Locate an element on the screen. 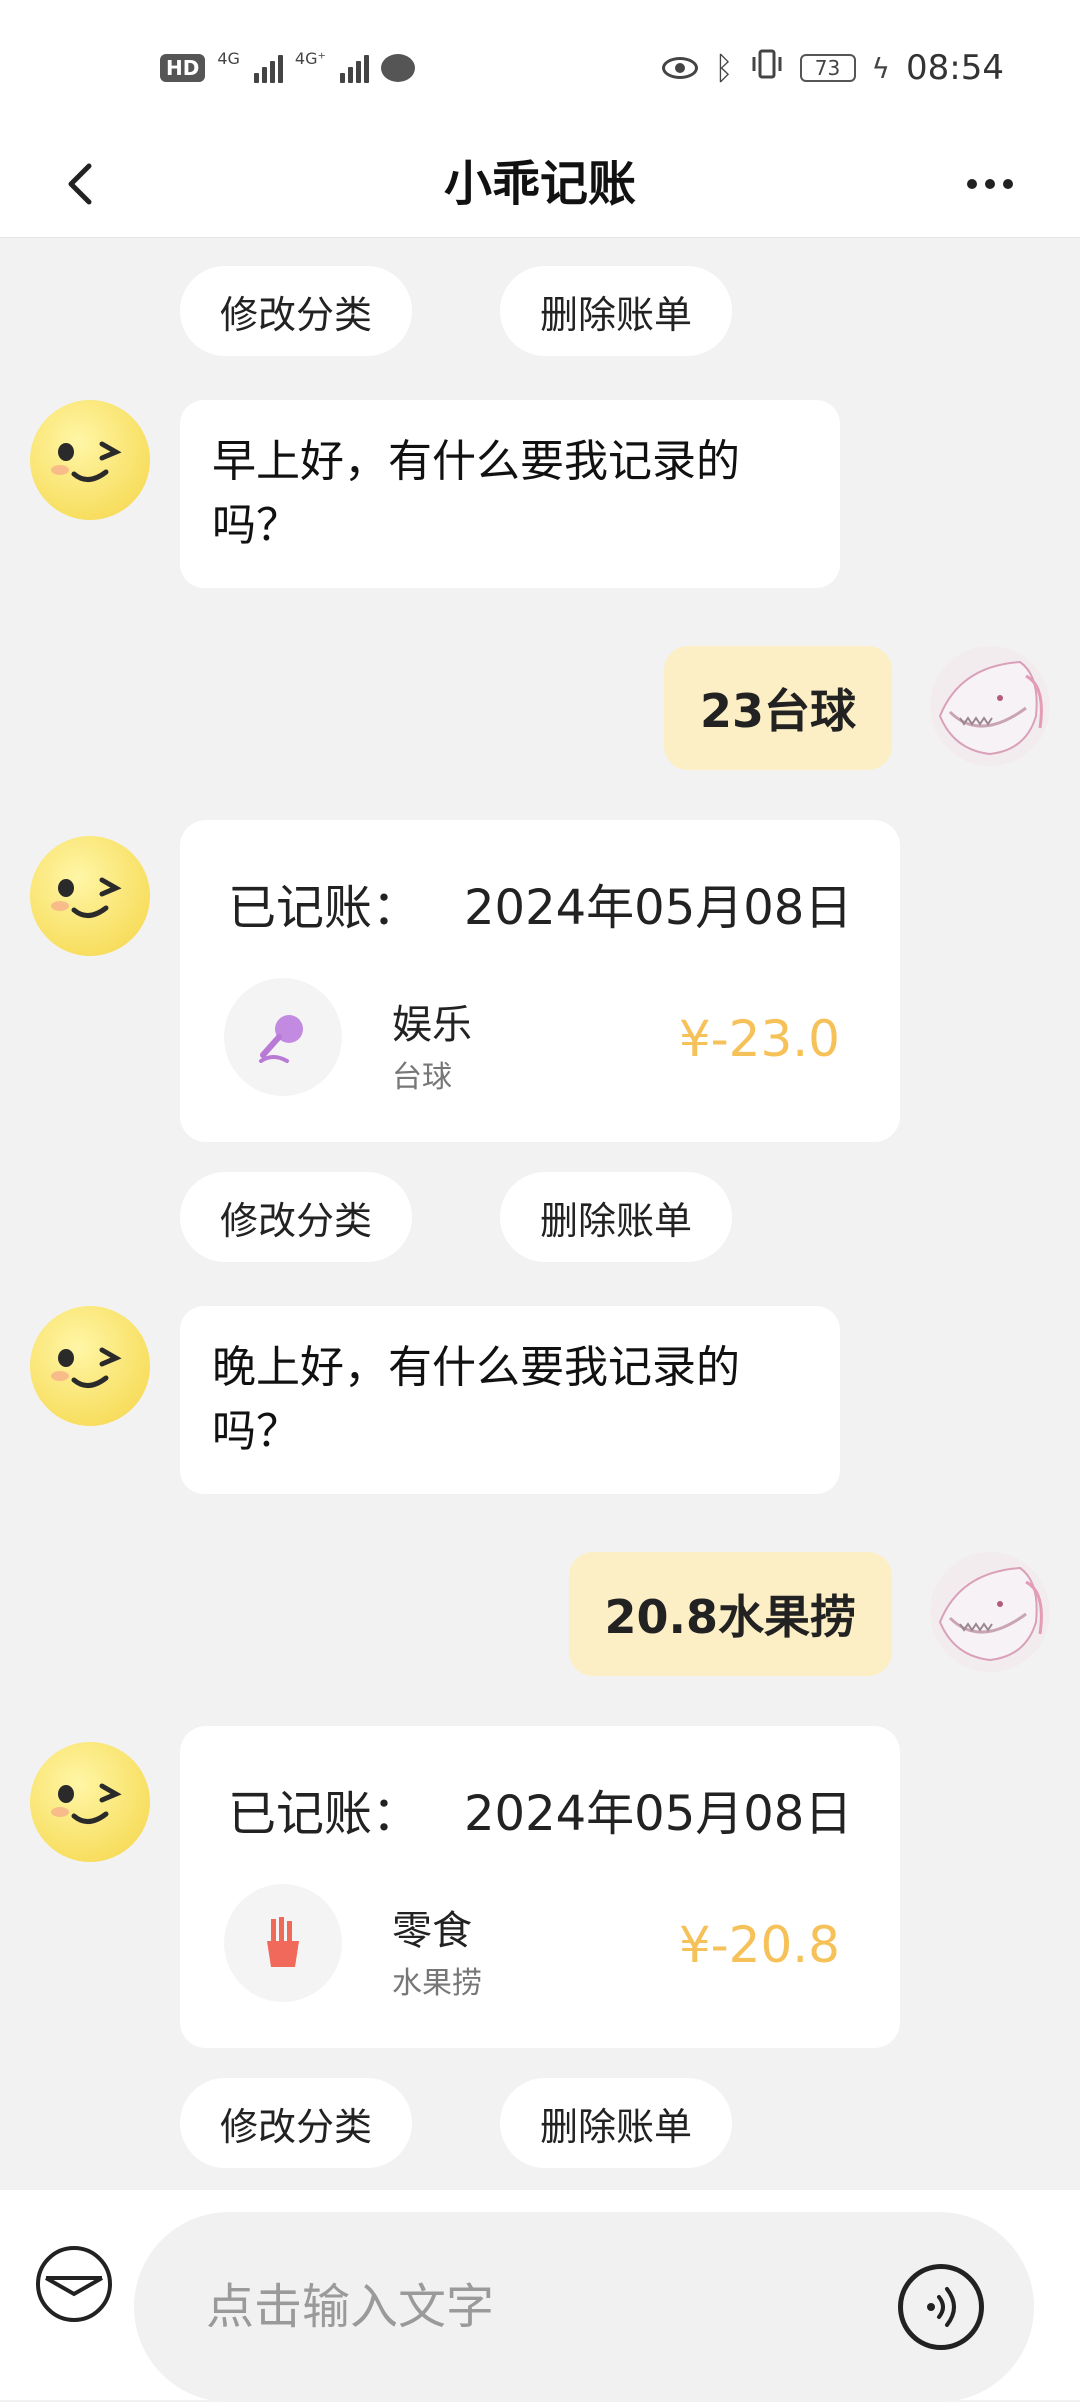 The width and height of the screenshot is (1080, 2402). record-card: 已记账： 2024年05月08日 零食 水果捞 ¥-20.8 is located at coordinates (540, 1887).